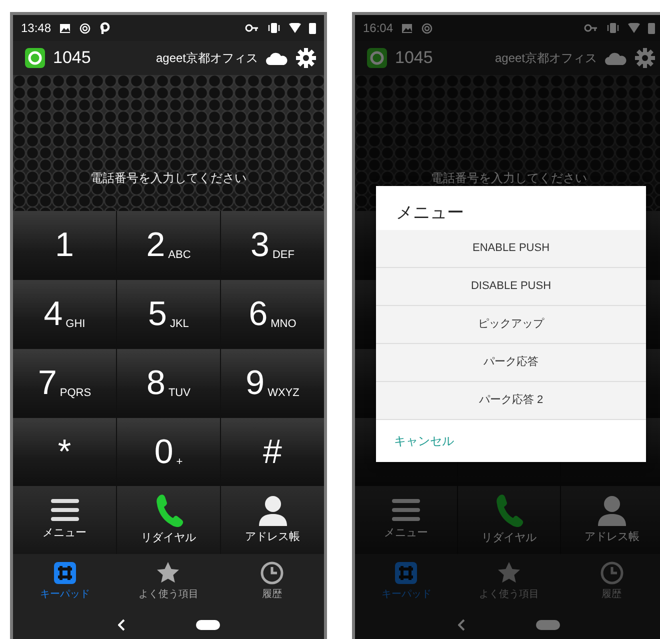 This screenshot has width=660, height=639. What do you see at coordinates (64, 520) in the screenshot?
I see `action-button: メニュー` at bounding box center [64, 520].